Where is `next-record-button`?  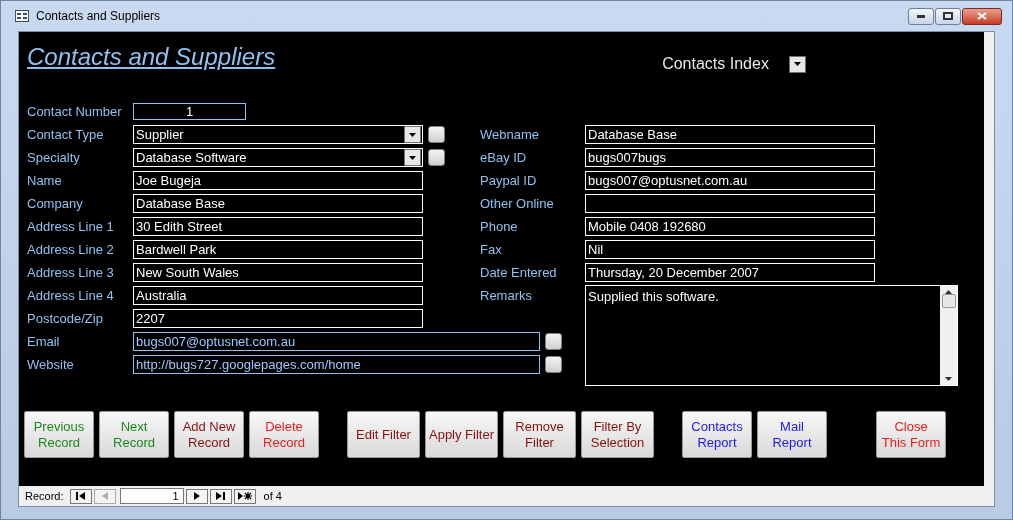
next-record-button is located at coordinates (196, 496).